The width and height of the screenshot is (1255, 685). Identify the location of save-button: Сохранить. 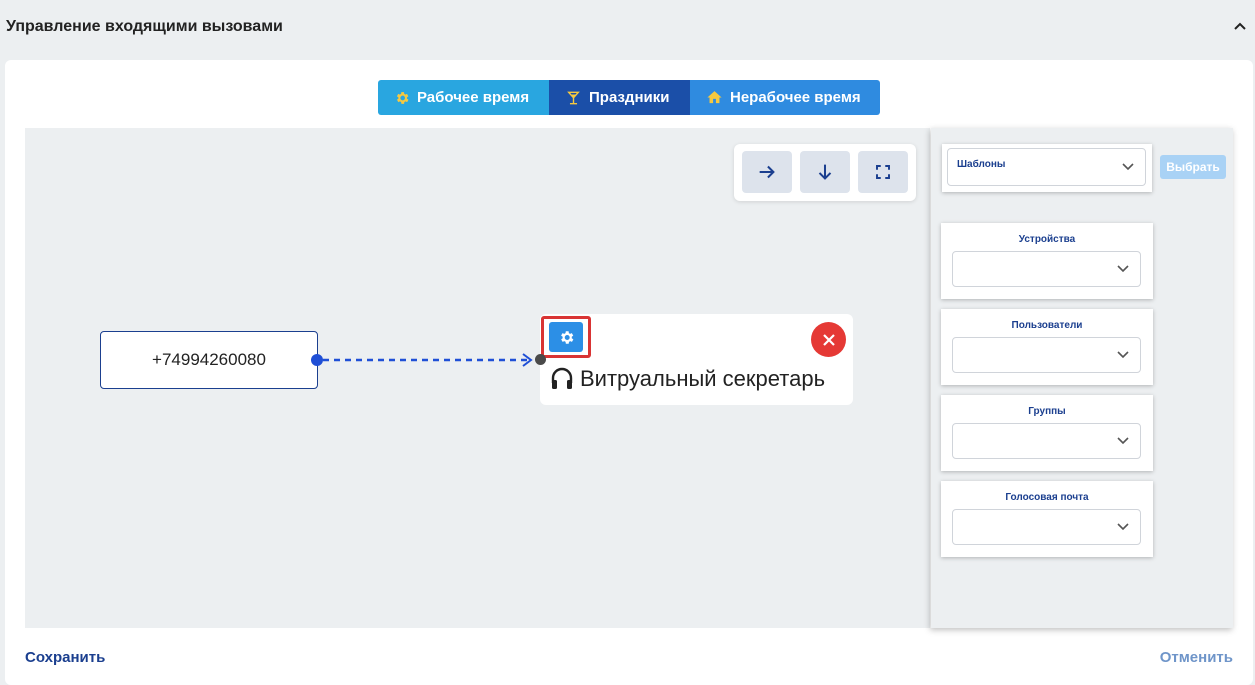
(65, 657).